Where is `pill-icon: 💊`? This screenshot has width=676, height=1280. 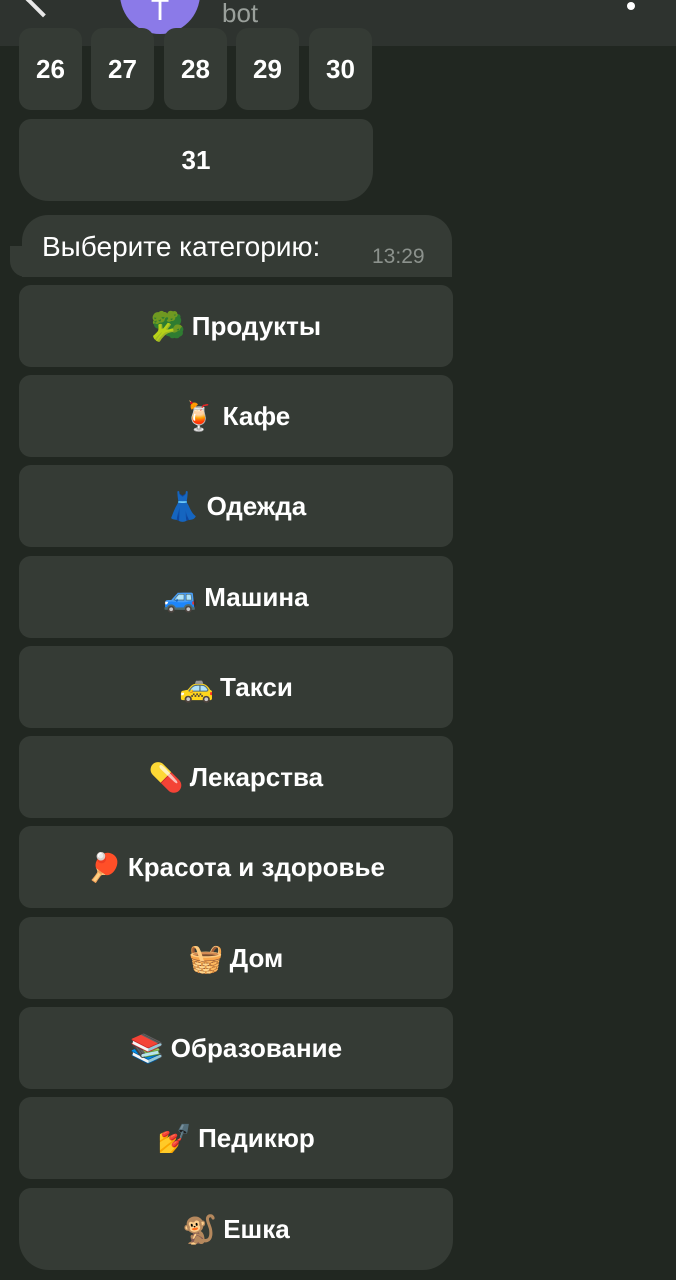
pill-icon: 💊 is located at coordinates (166, 777).